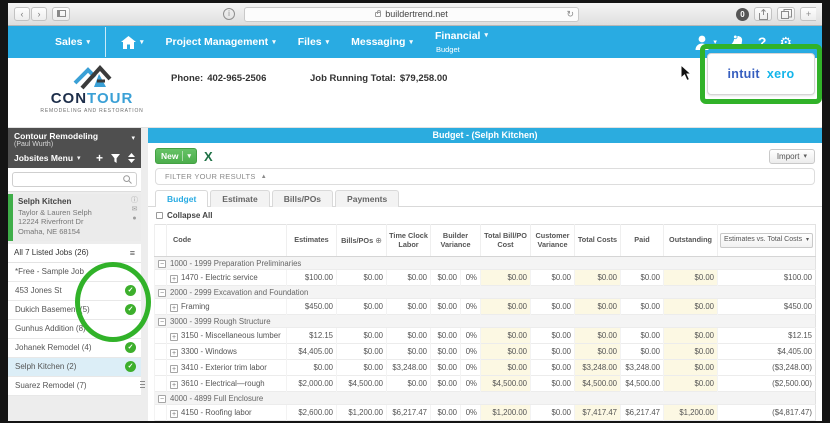  I want to click on filter-icon, so click(115, 158).